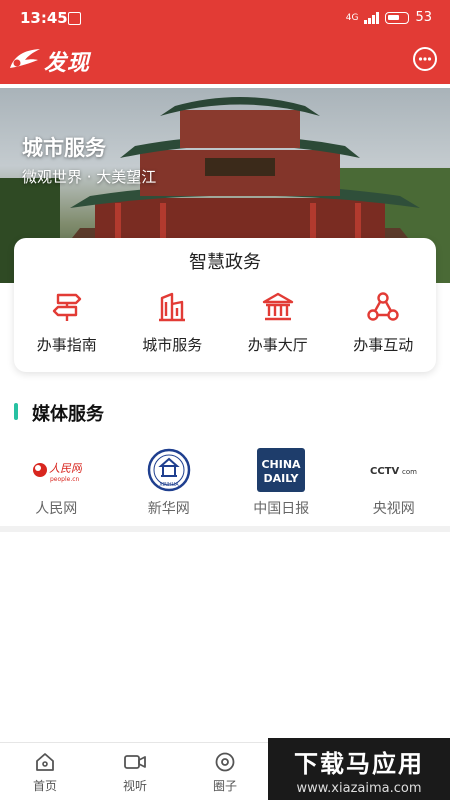 Image resolution: width=450 pixels, height=800 pixels. Describe the element at coordinates (66, 307) in the screenshot. I see `signpost-icon` at that location.